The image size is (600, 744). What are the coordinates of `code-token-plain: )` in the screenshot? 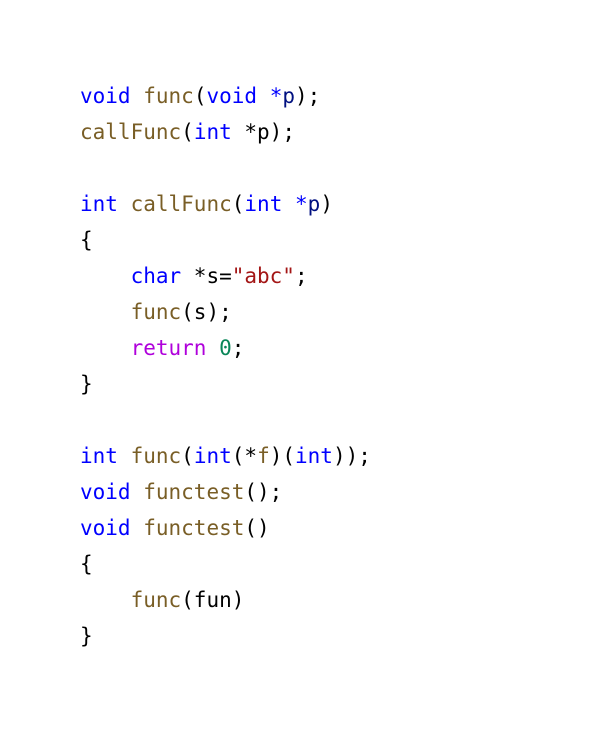 It's located at (326, 204).